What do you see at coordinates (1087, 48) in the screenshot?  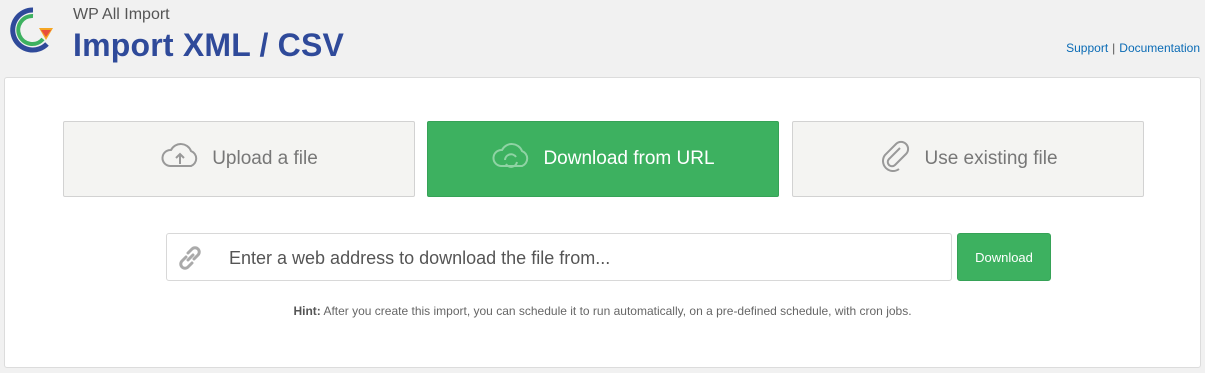 I see `support-link: Support` at bounding box center [1087, 48].